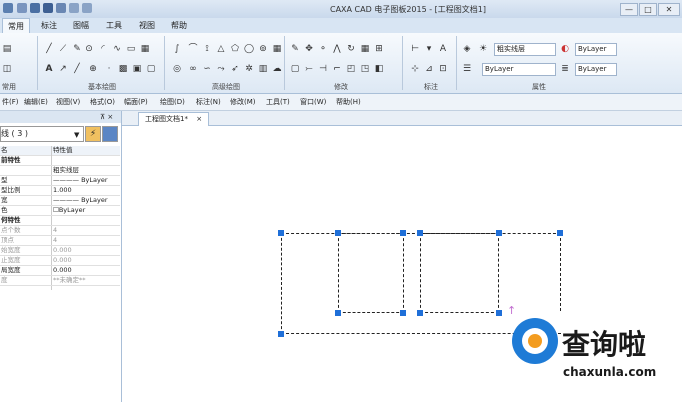  Describe the element at coordinates (137, 69) in the screenshot. I see `block-icon: ▣` at that location.